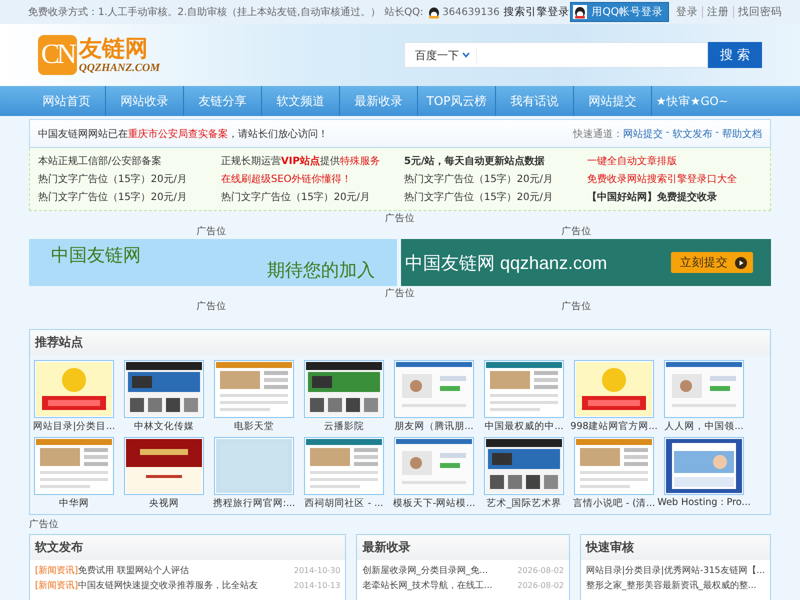  Describe the element at coordinates (597, 134) in the screenshot. I see `quick-label: 快速通道：` at that location.